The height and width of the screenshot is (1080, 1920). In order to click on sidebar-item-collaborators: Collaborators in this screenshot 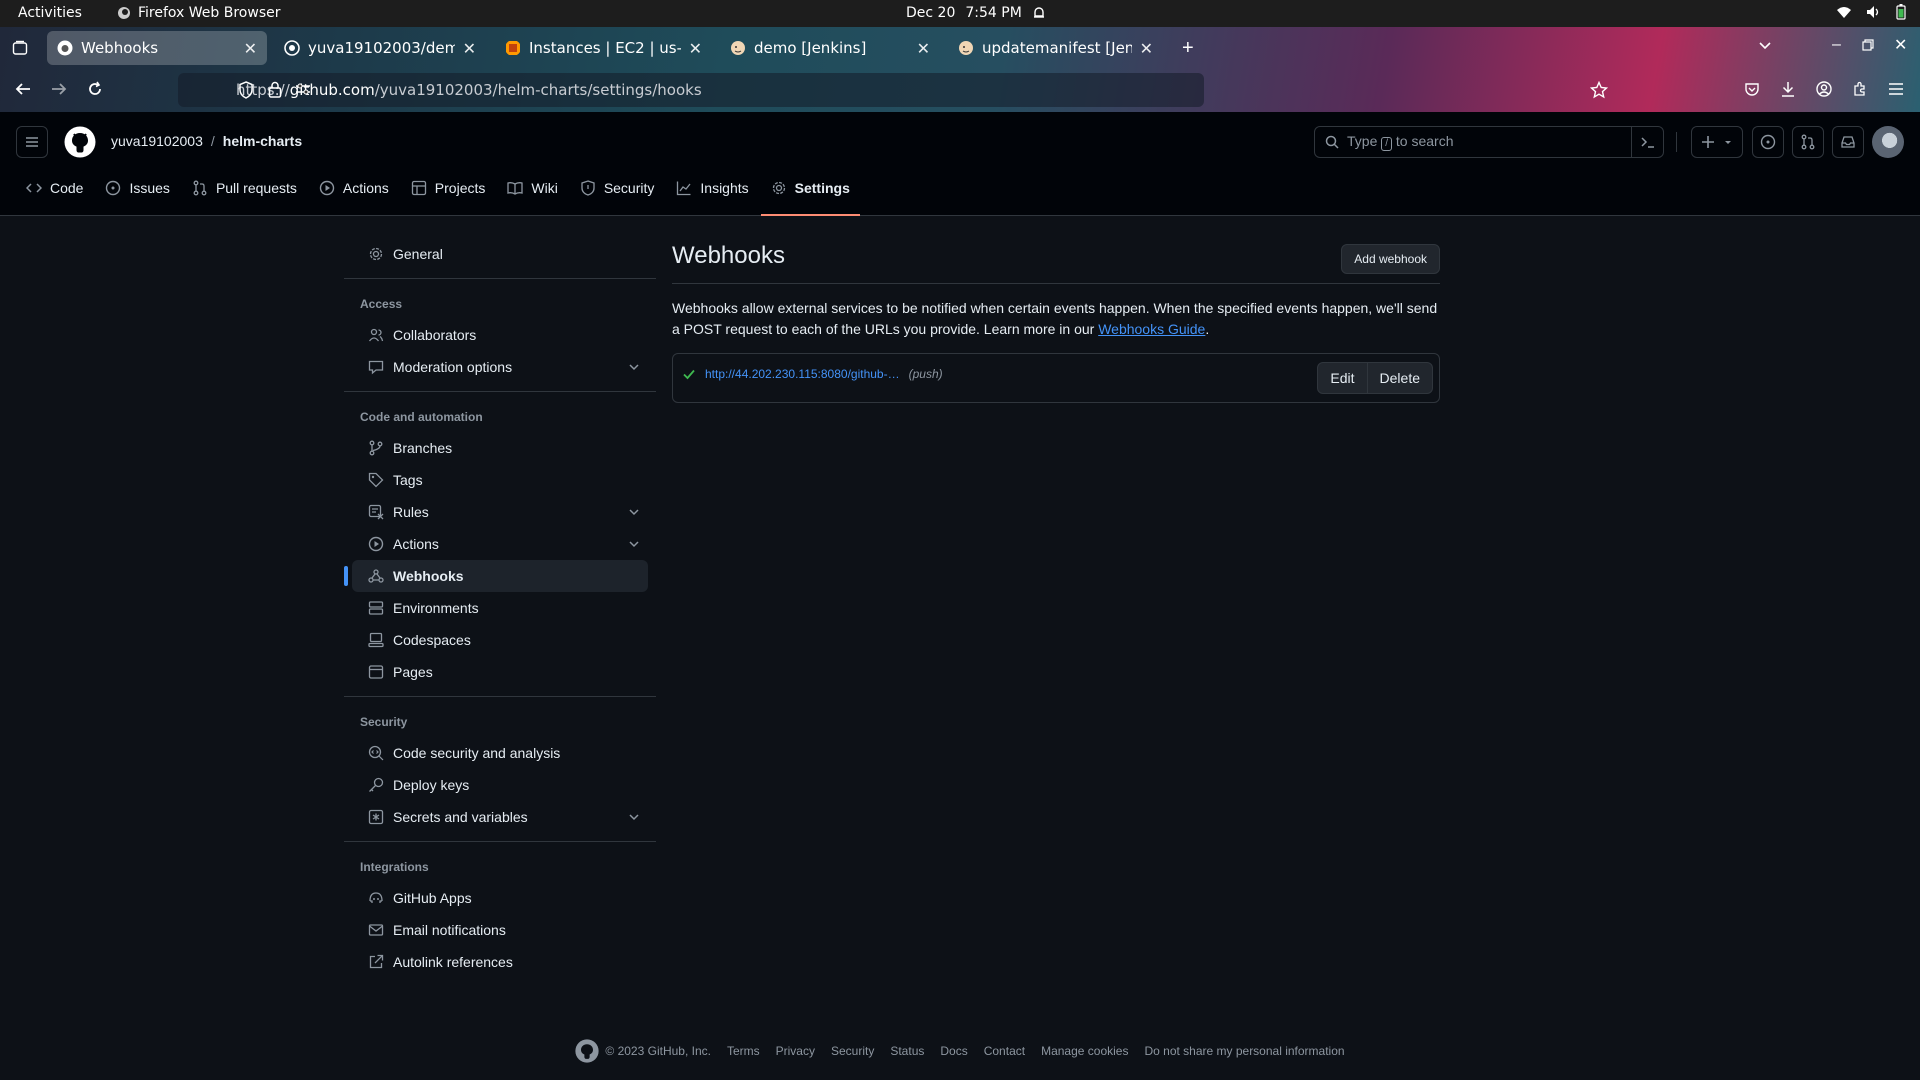, I will do `click(500, 335)`.